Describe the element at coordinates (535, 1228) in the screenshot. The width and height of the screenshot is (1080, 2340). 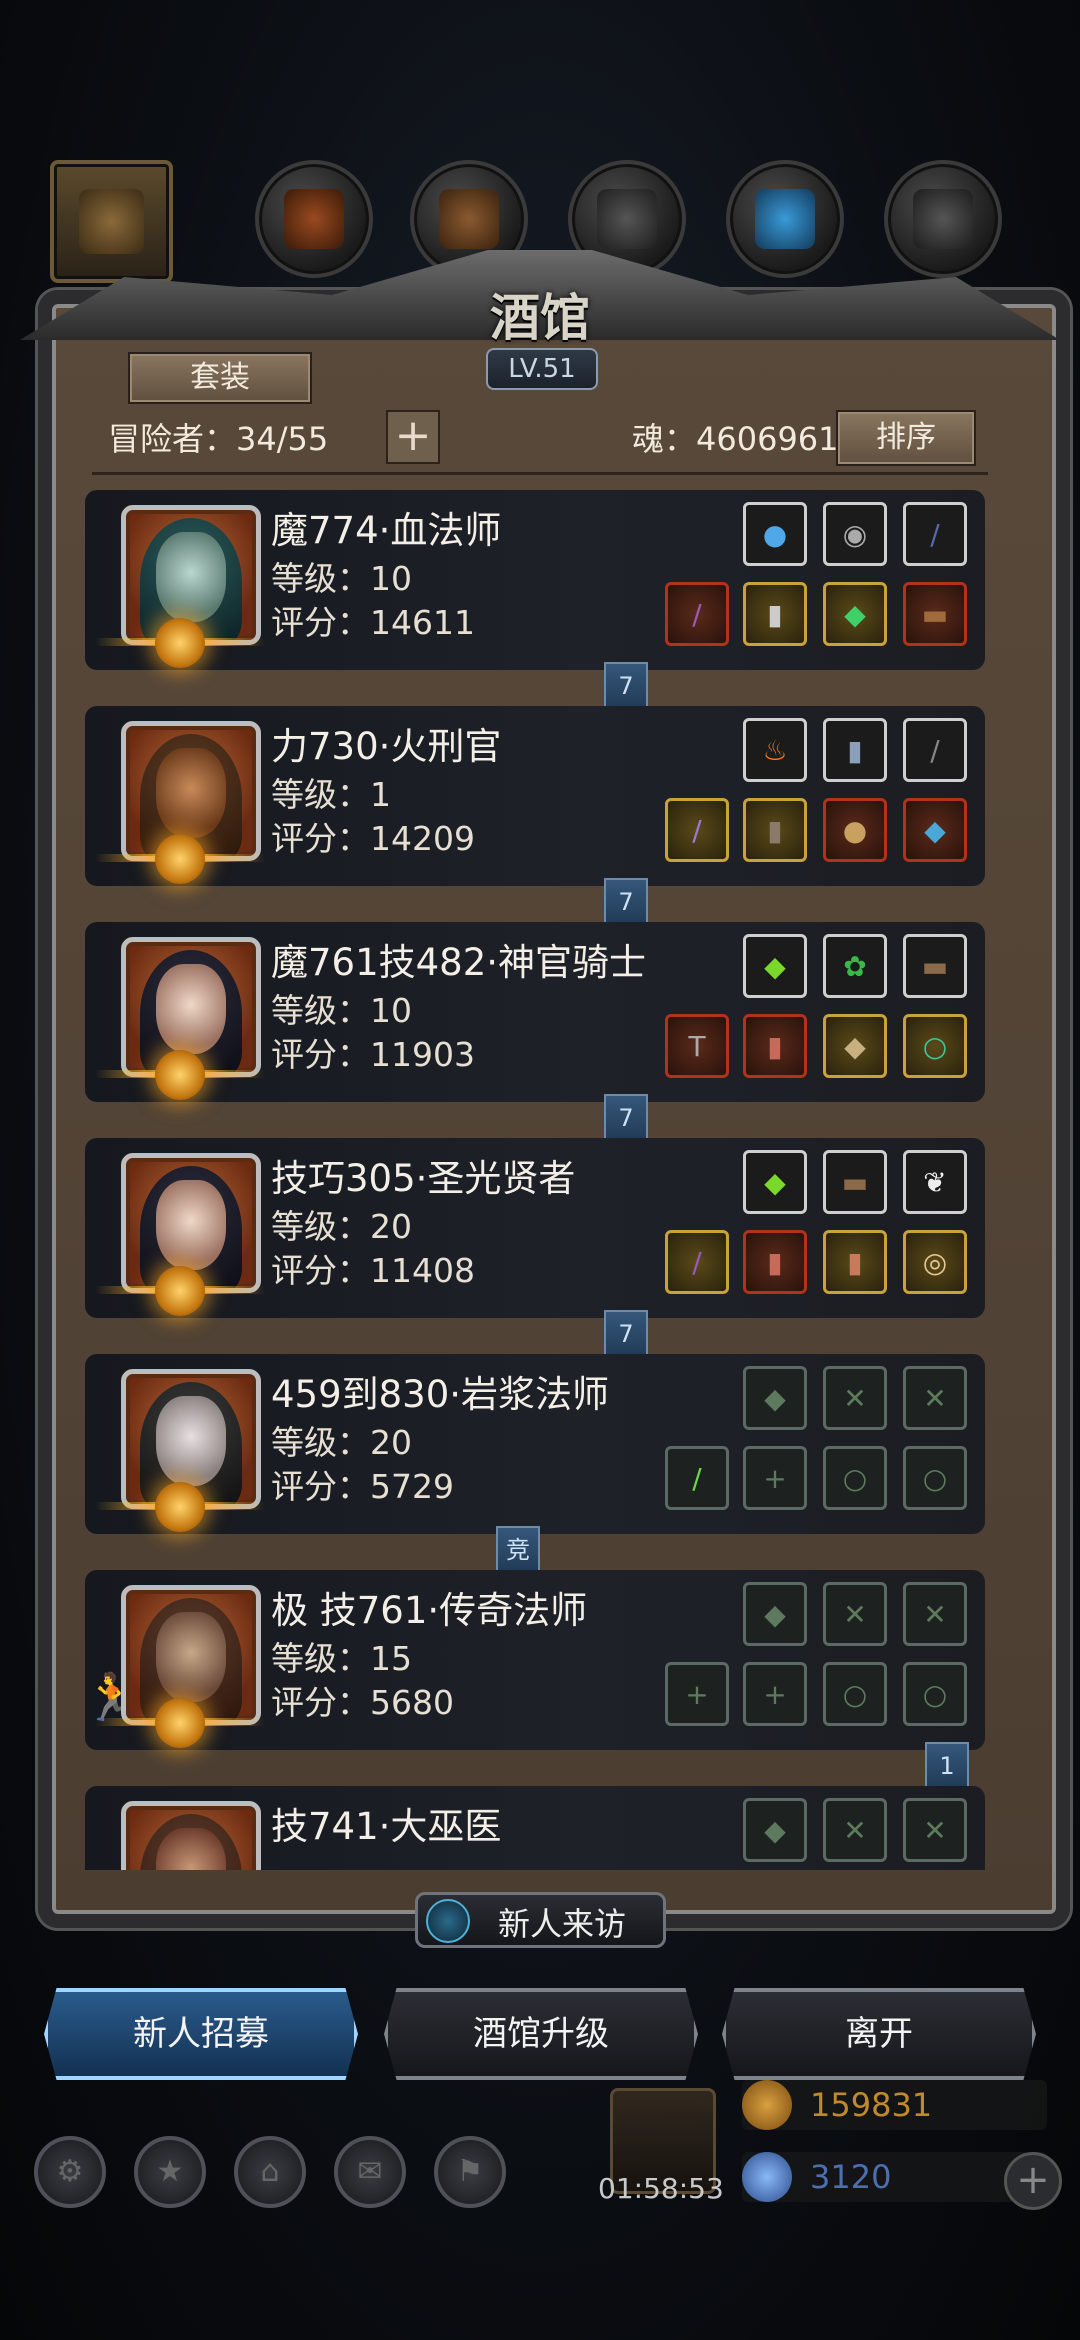
I see `hero-card: 技巧305·圣光贤者 等级：20 评分：11408 ◆ ▬ ❦ / ▮ ▮ ◎` at that location.